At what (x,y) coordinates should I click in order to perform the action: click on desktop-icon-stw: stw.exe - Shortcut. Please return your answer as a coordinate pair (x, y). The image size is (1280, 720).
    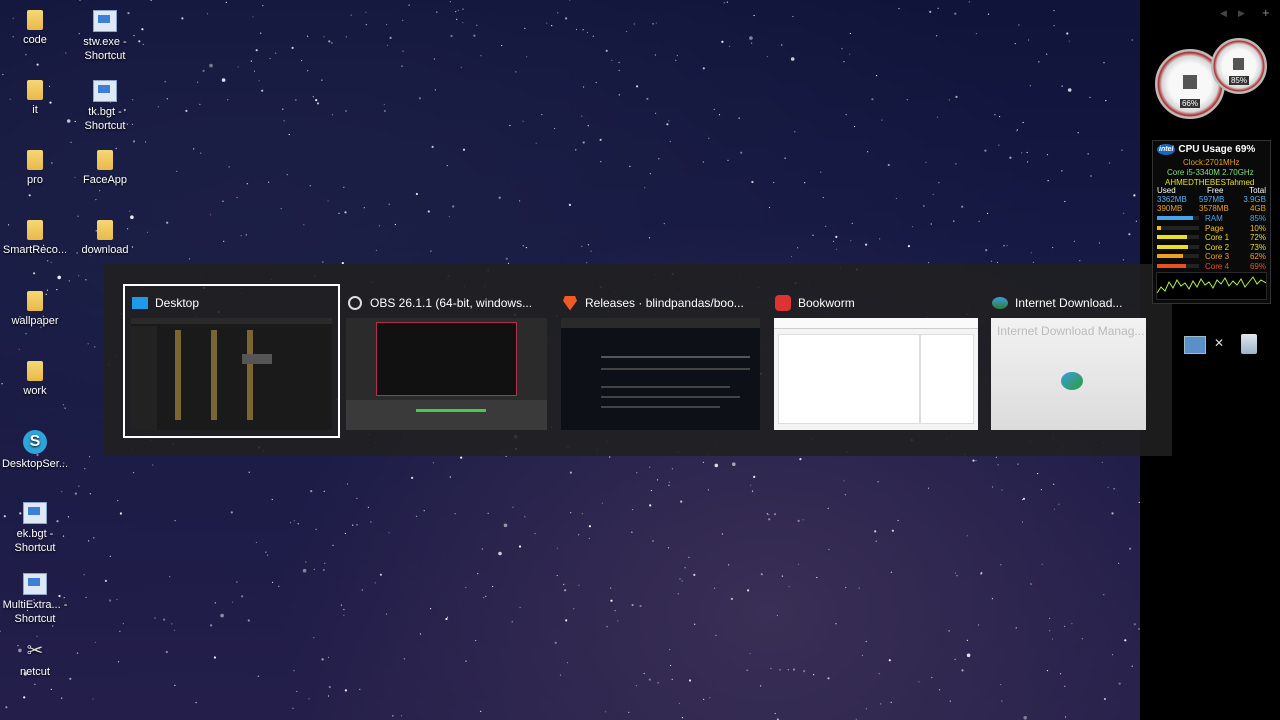
    Looking at the image, I should click on (105, 36).